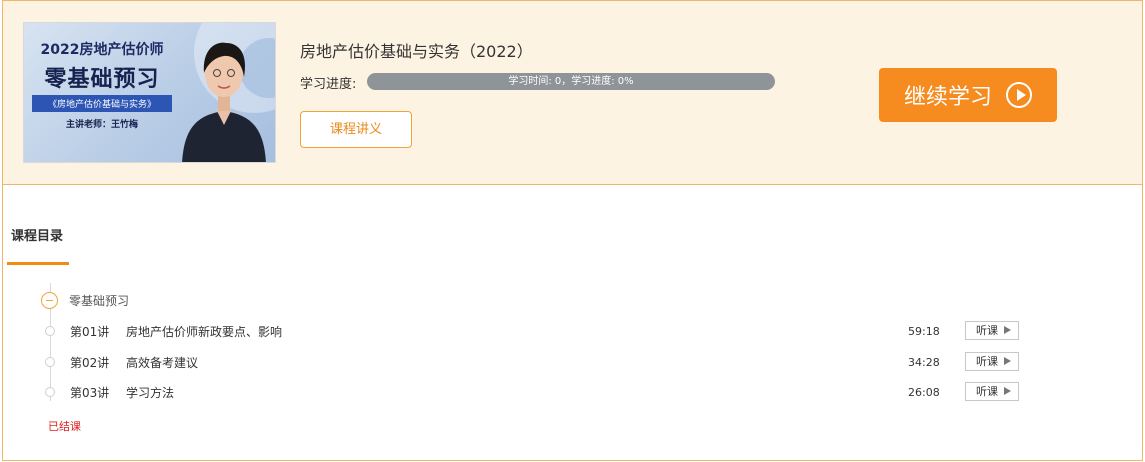  I want to click on lesson-number: 第02讲, so click(90, 363).